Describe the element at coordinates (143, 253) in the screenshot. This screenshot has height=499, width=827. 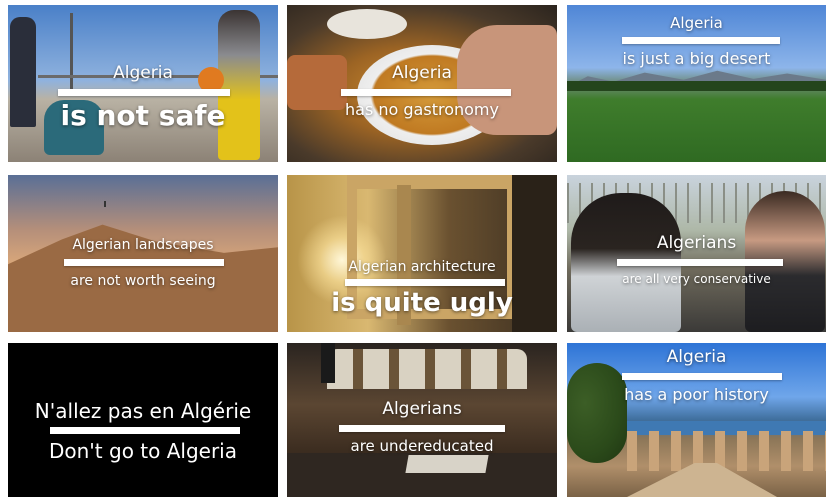
I see `photo-tile-landscapes: Algerian landscapes are not worth seeing` at that location.